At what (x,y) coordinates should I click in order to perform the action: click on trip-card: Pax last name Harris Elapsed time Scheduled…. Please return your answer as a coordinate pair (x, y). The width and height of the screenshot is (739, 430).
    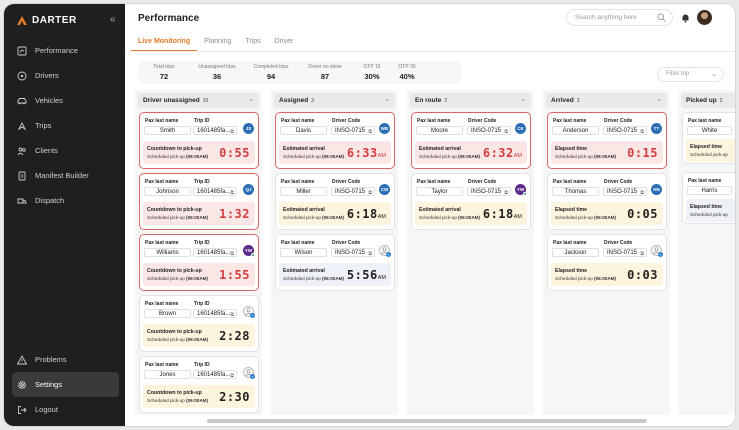
    Looking at the image, I should click on (708, 198).